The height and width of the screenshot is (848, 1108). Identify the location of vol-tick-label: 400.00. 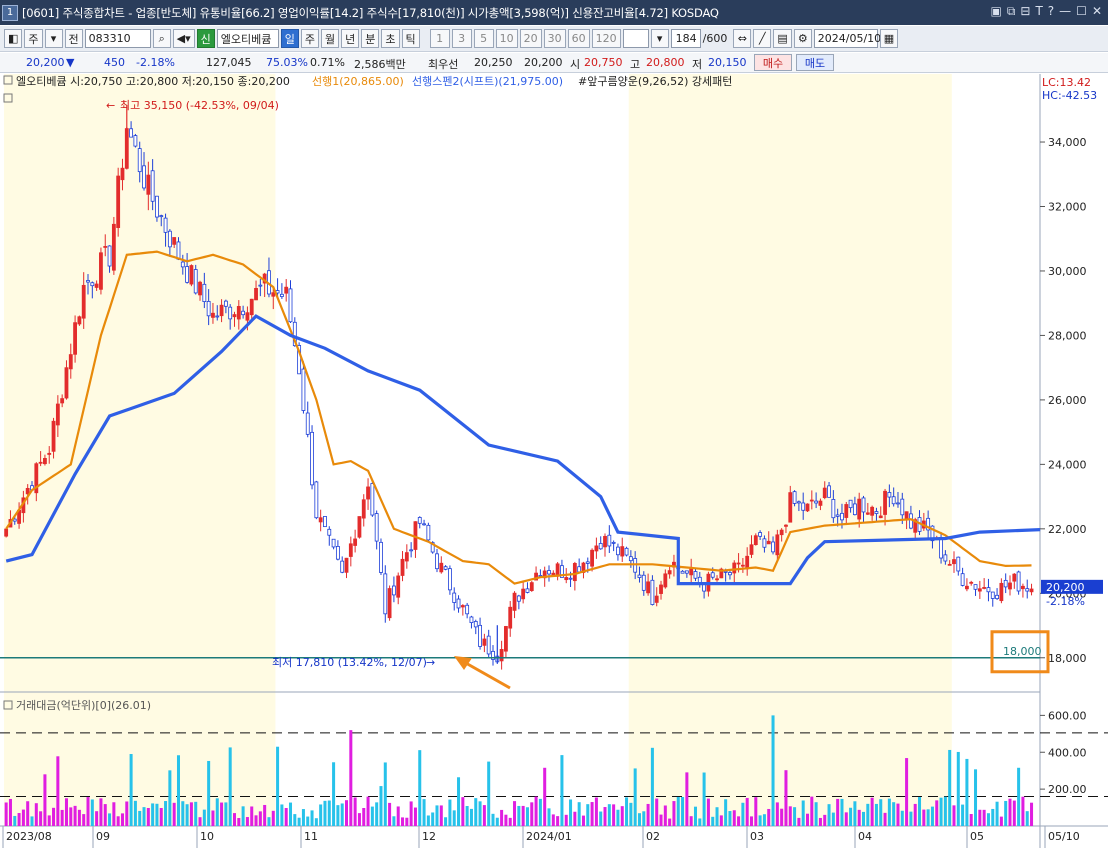
(1067, 752).